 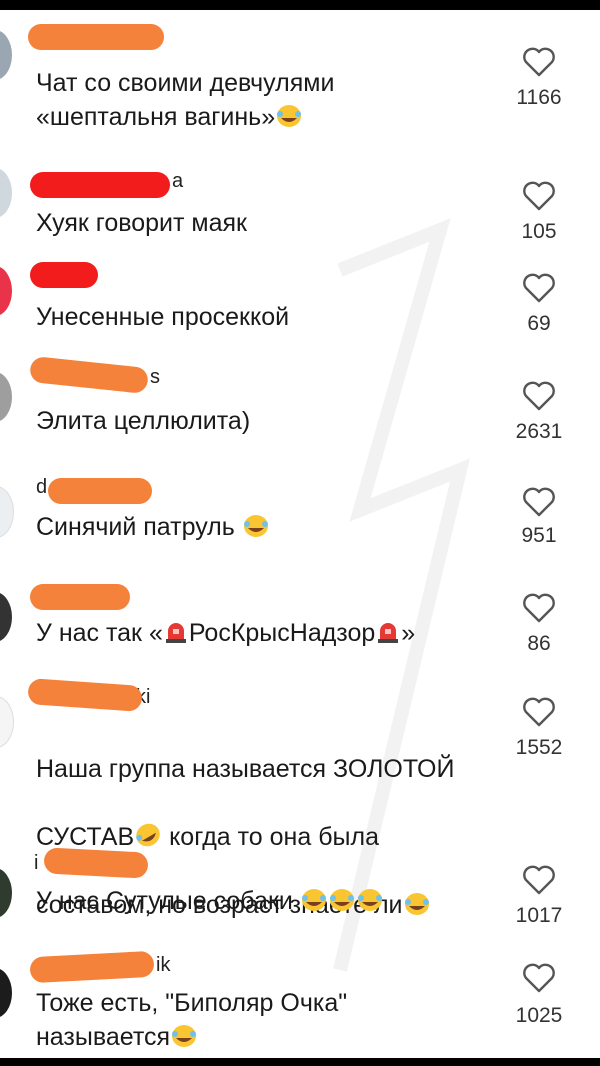 What do you see at coordinates (300, 405) in the screenshot?
I see `comment-item: s Элита целлюлита) 2631` at bounding box center [300, 405].